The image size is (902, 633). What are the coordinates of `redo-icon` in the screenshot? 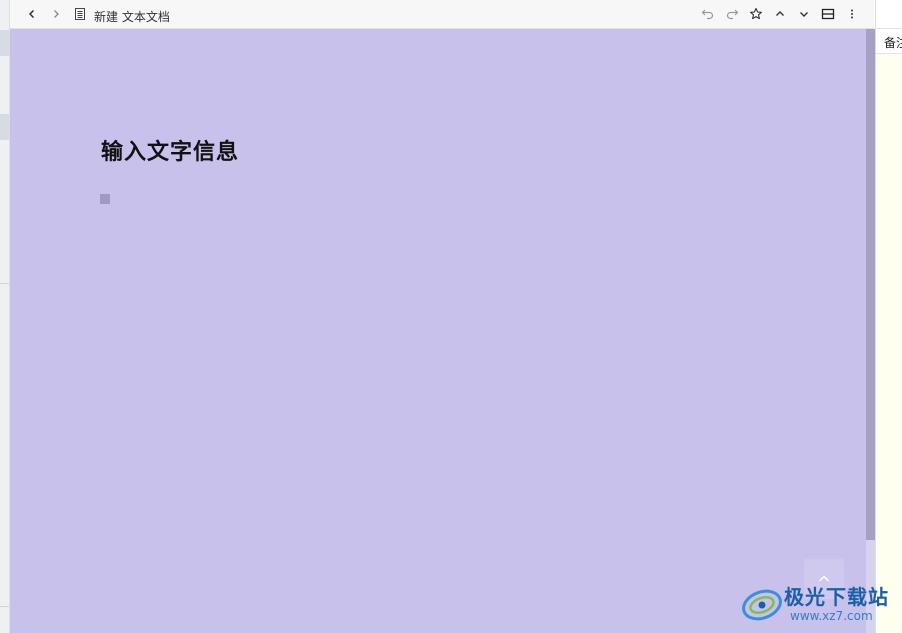 It's located at (732, 14).